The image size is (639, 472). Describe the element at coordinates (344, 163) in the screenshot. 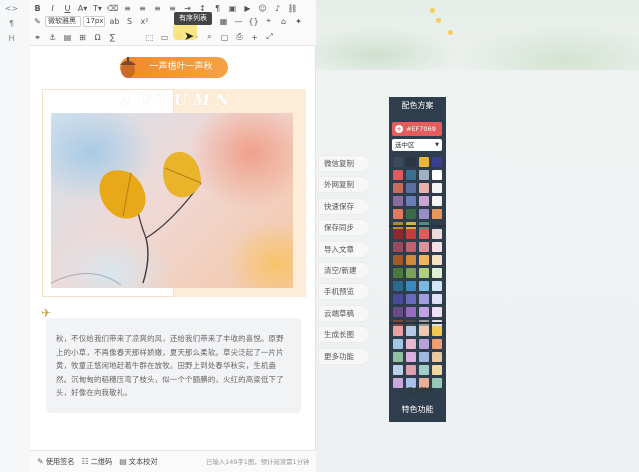

I see `wechat-copy-button: 微信复制` at that location.